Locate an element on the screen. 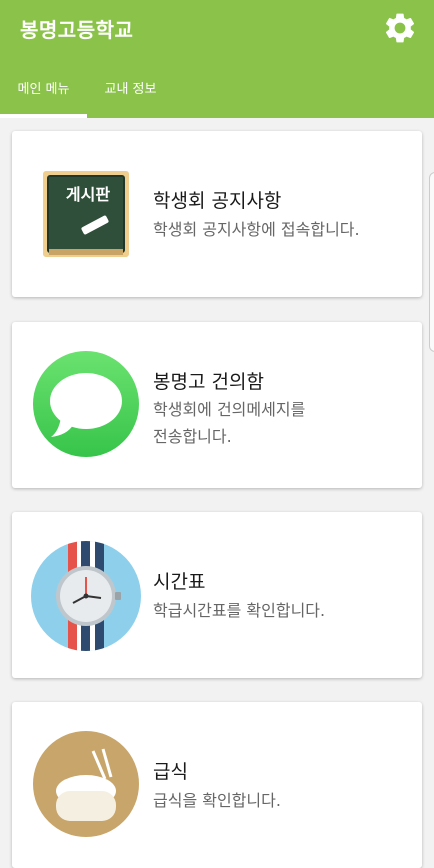 This screenshot has width=434, height=868. card-desc: 급식을 확인합니다. is located at coordinates (217, 800).